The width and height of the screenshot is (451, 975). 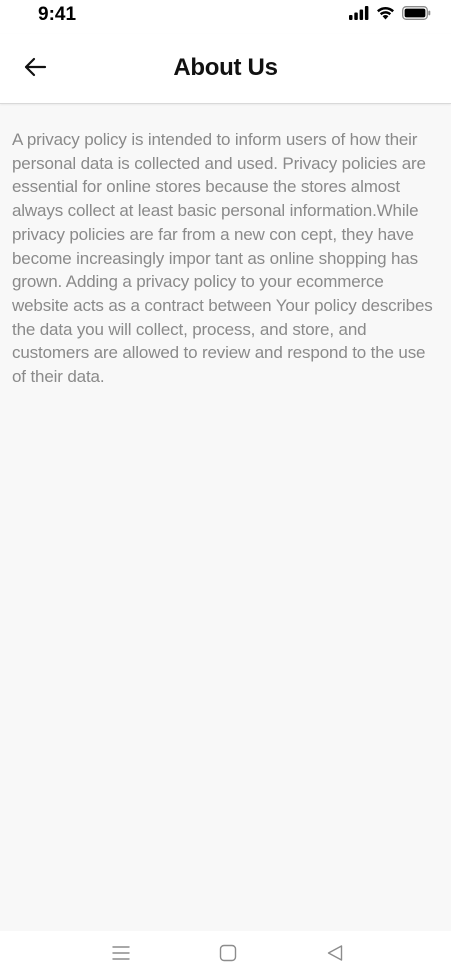 I want to click on page-title: About Us, so click(x=225, y=67).